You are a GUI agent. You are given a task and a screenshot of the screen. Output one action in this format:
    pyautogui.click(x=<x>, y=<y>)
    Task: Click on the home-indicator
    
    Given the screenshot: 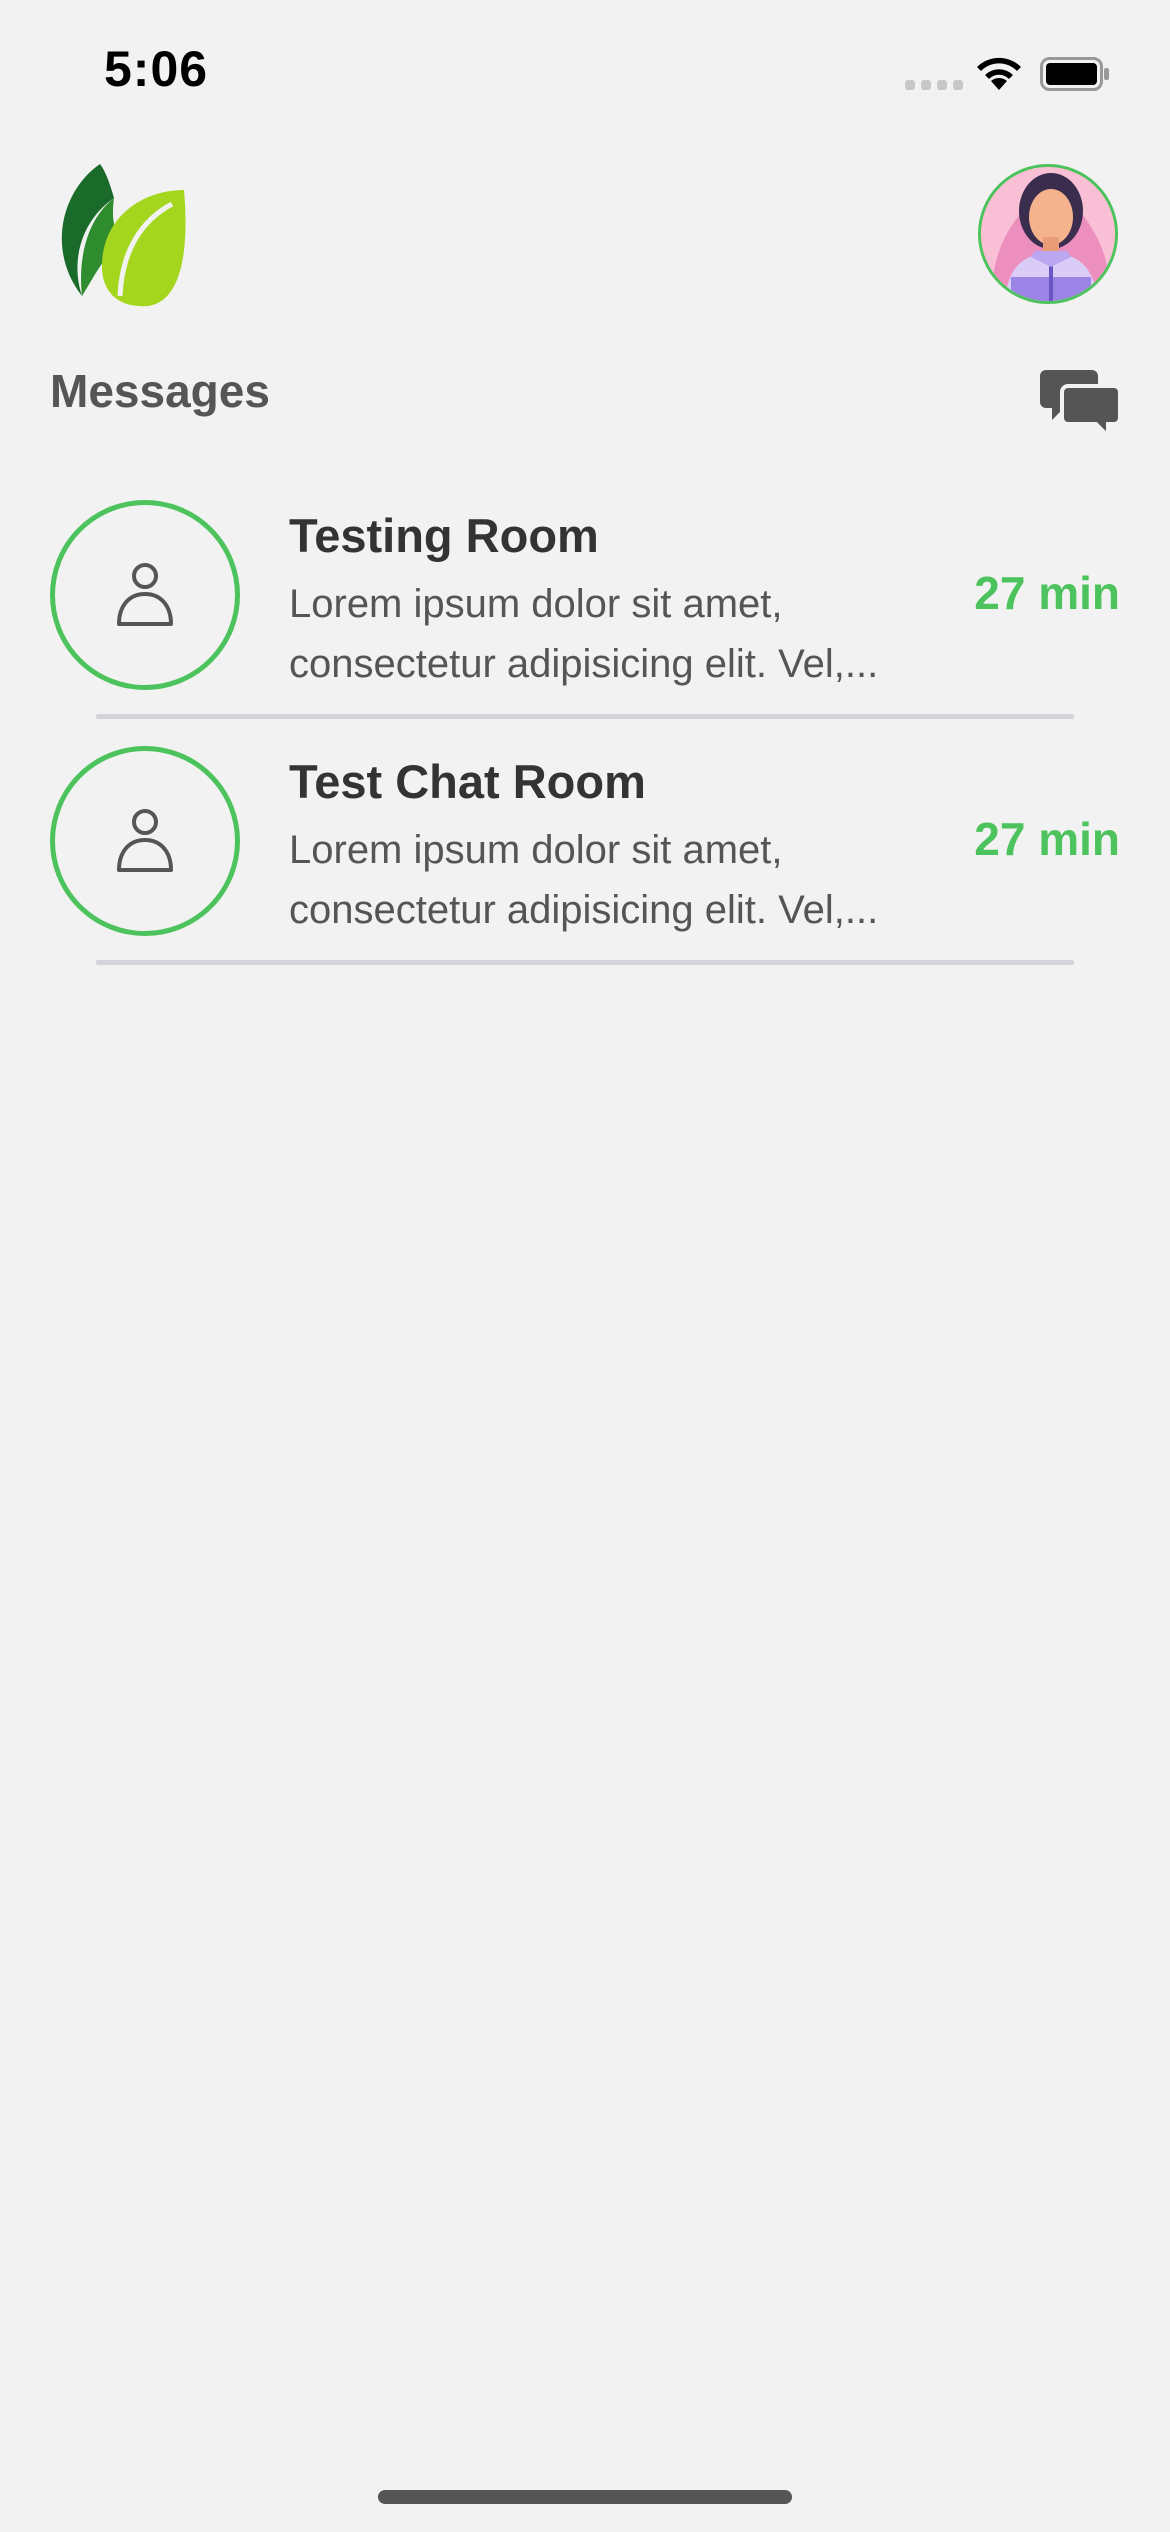 What is the action you would take?
    pyautogui.click(x=585, y=2497)
    